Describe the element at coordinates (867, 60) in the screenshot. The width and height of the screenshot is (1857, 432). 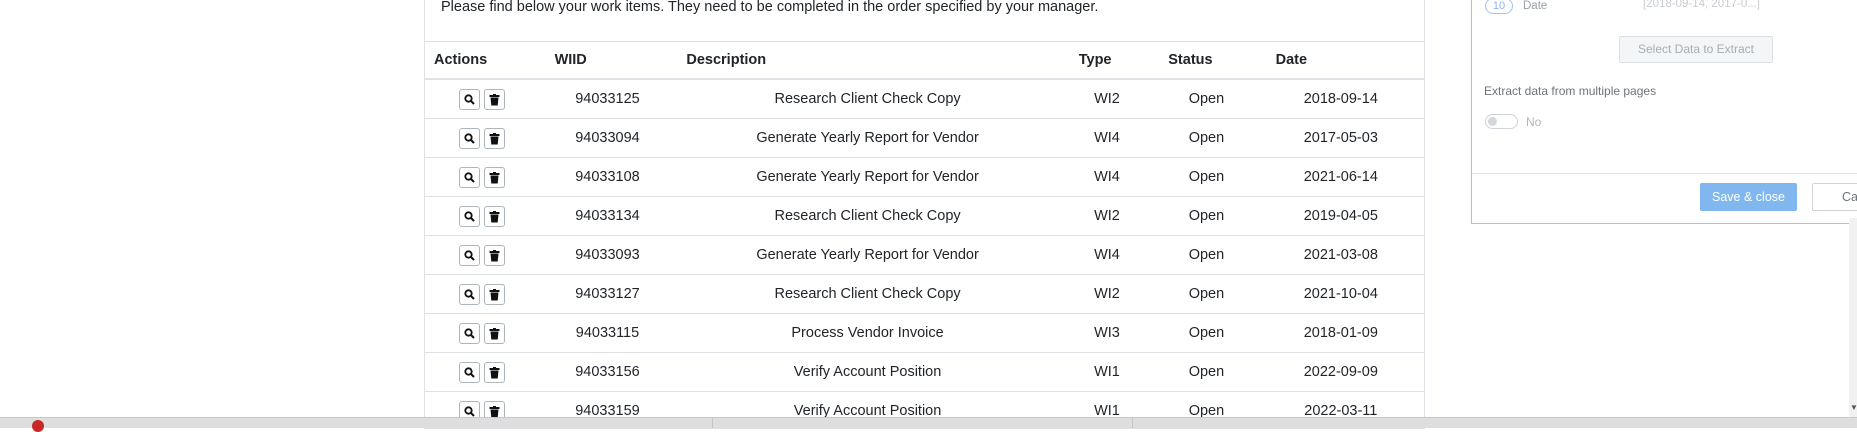
I see `header-description: Description` at that location.